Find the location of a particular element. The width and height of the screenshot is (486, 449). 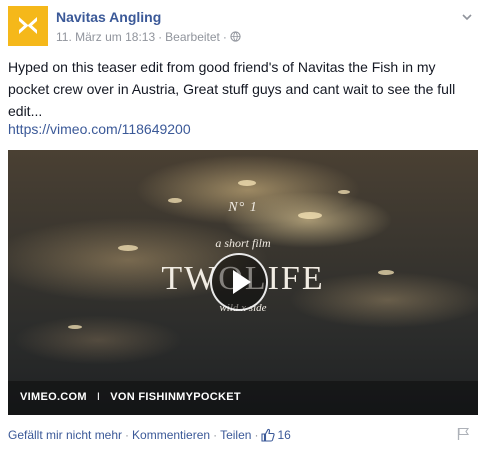

video-overlay-number: N° 1 is located at coordinates (243, 207).